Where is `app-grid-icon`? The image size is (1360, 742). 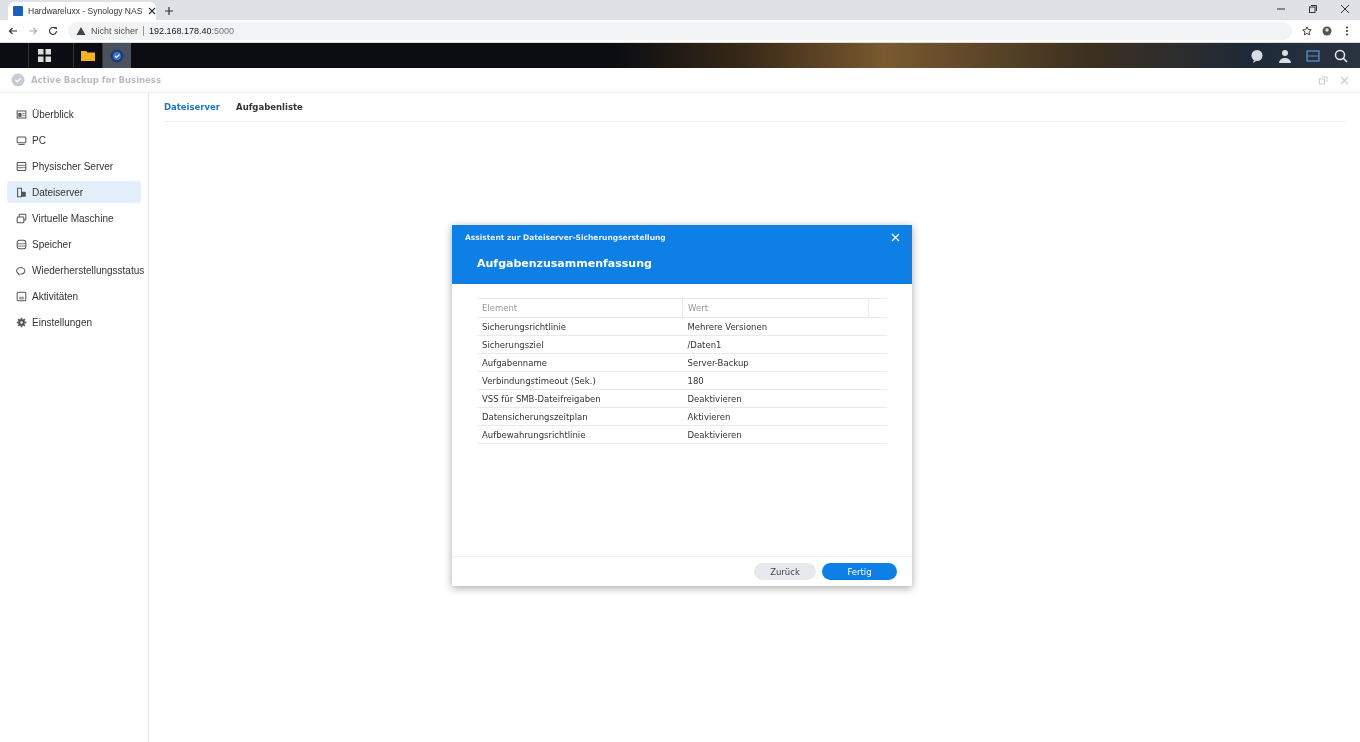
app-grid-icon is located at coordinates (44, 55).